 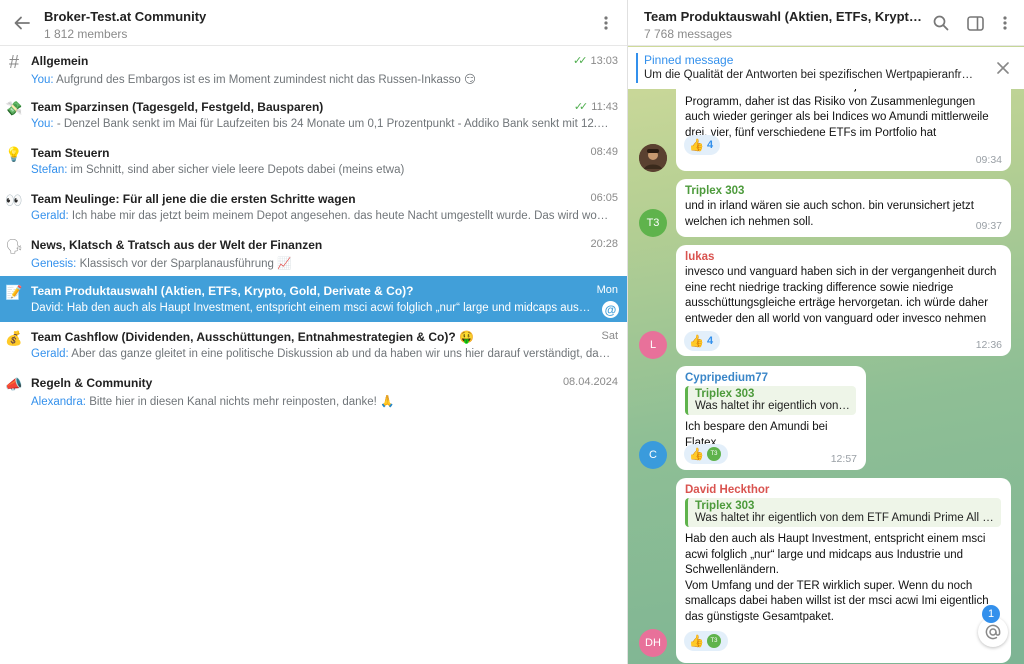 I want to click on message-time: 12:36, so click(x=988, y=345).